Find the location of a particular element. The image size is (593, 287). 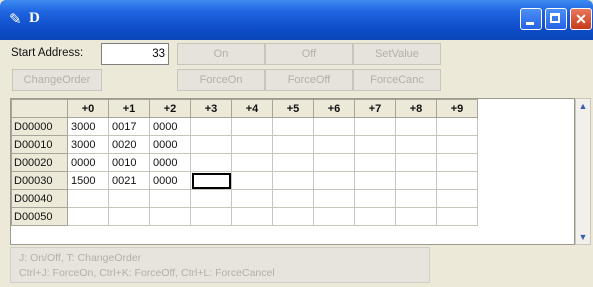

close-icon: ✕ is located at coordinates (581, 19).